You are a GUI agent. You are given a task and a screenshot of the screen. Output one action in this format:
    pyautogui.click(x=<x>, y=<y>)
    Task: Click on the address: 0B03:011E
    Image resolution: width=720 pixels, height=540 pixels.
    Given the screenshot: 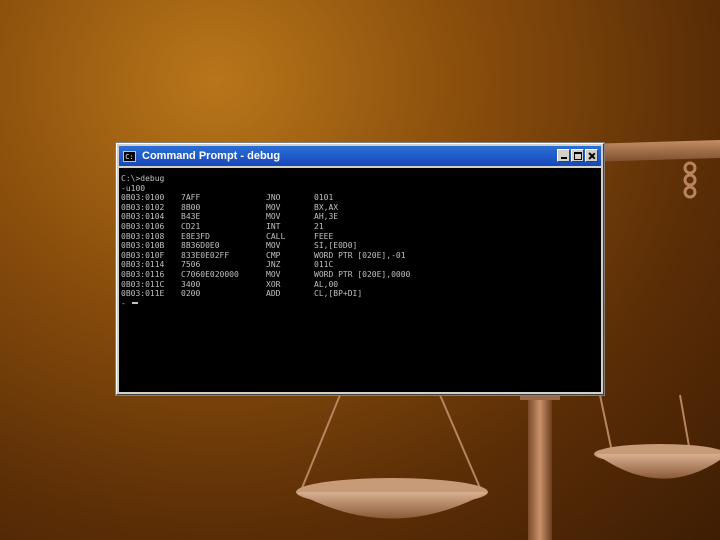 What is the action you would take?
    pyautogui.click(x=143, y=294)
    